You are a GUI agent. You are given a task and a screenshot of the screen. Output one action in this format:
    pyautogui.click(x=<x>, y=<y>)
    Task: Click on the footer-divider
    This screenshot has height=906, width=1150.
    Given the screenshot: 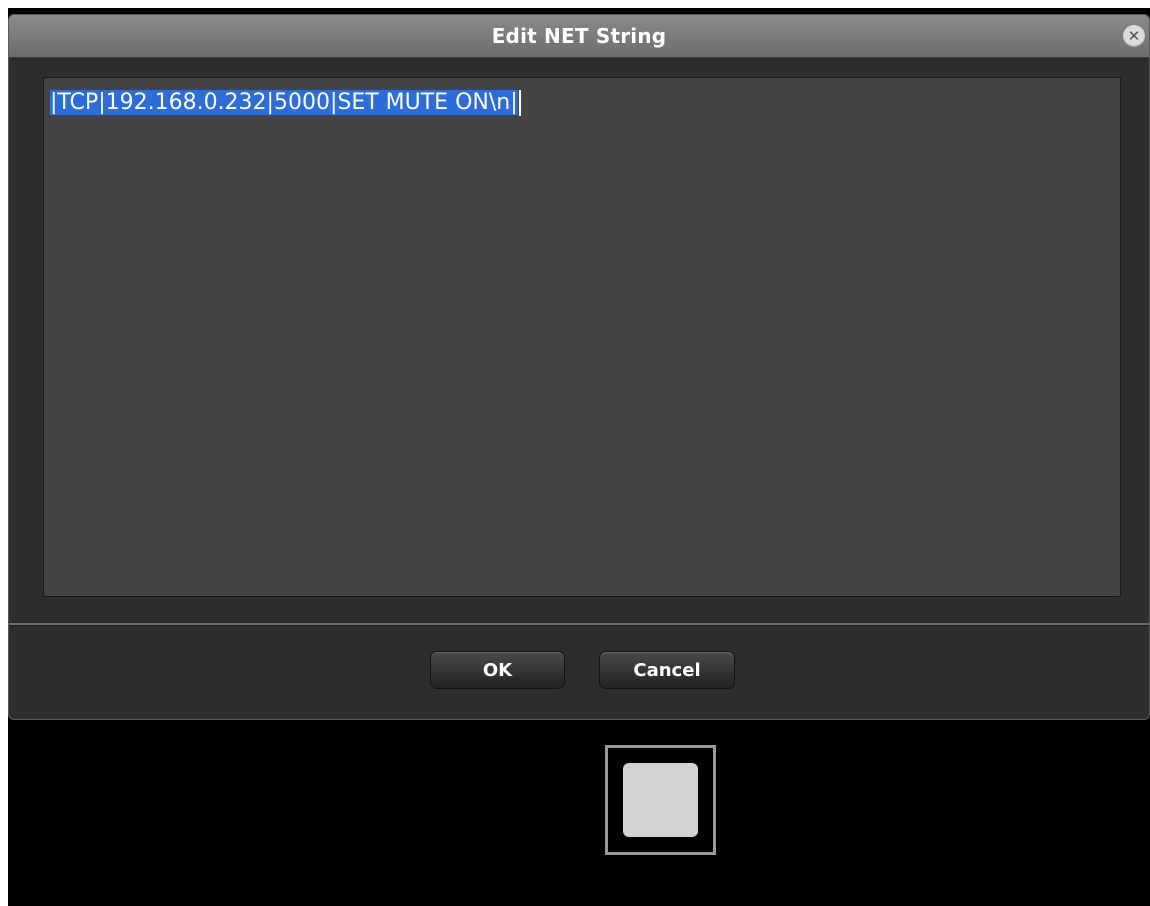 What is the action you would take?
    pyautogui.click(x=579, y=624)
    